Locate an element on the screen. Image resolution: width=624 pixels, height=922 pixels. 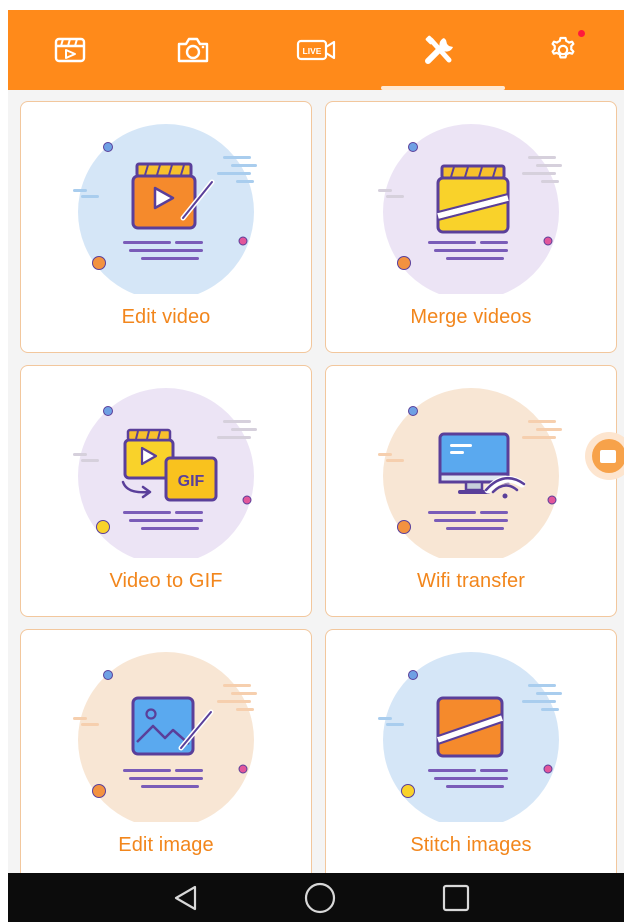
tab-tools is located at coordinates (440, 50).